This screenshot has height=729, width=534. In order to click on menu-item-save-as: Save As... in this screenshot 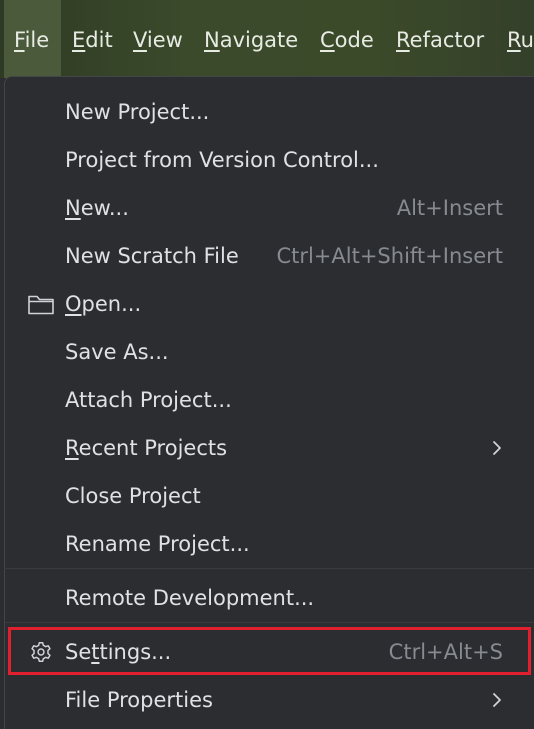, I will do `click(269, 352)`.